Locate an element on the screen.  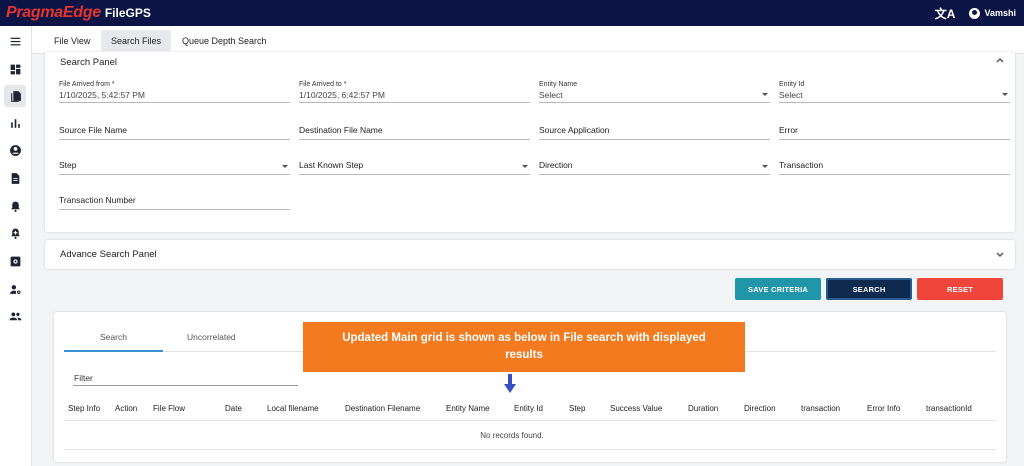
menu-icon is located at coordinates (15, 41).